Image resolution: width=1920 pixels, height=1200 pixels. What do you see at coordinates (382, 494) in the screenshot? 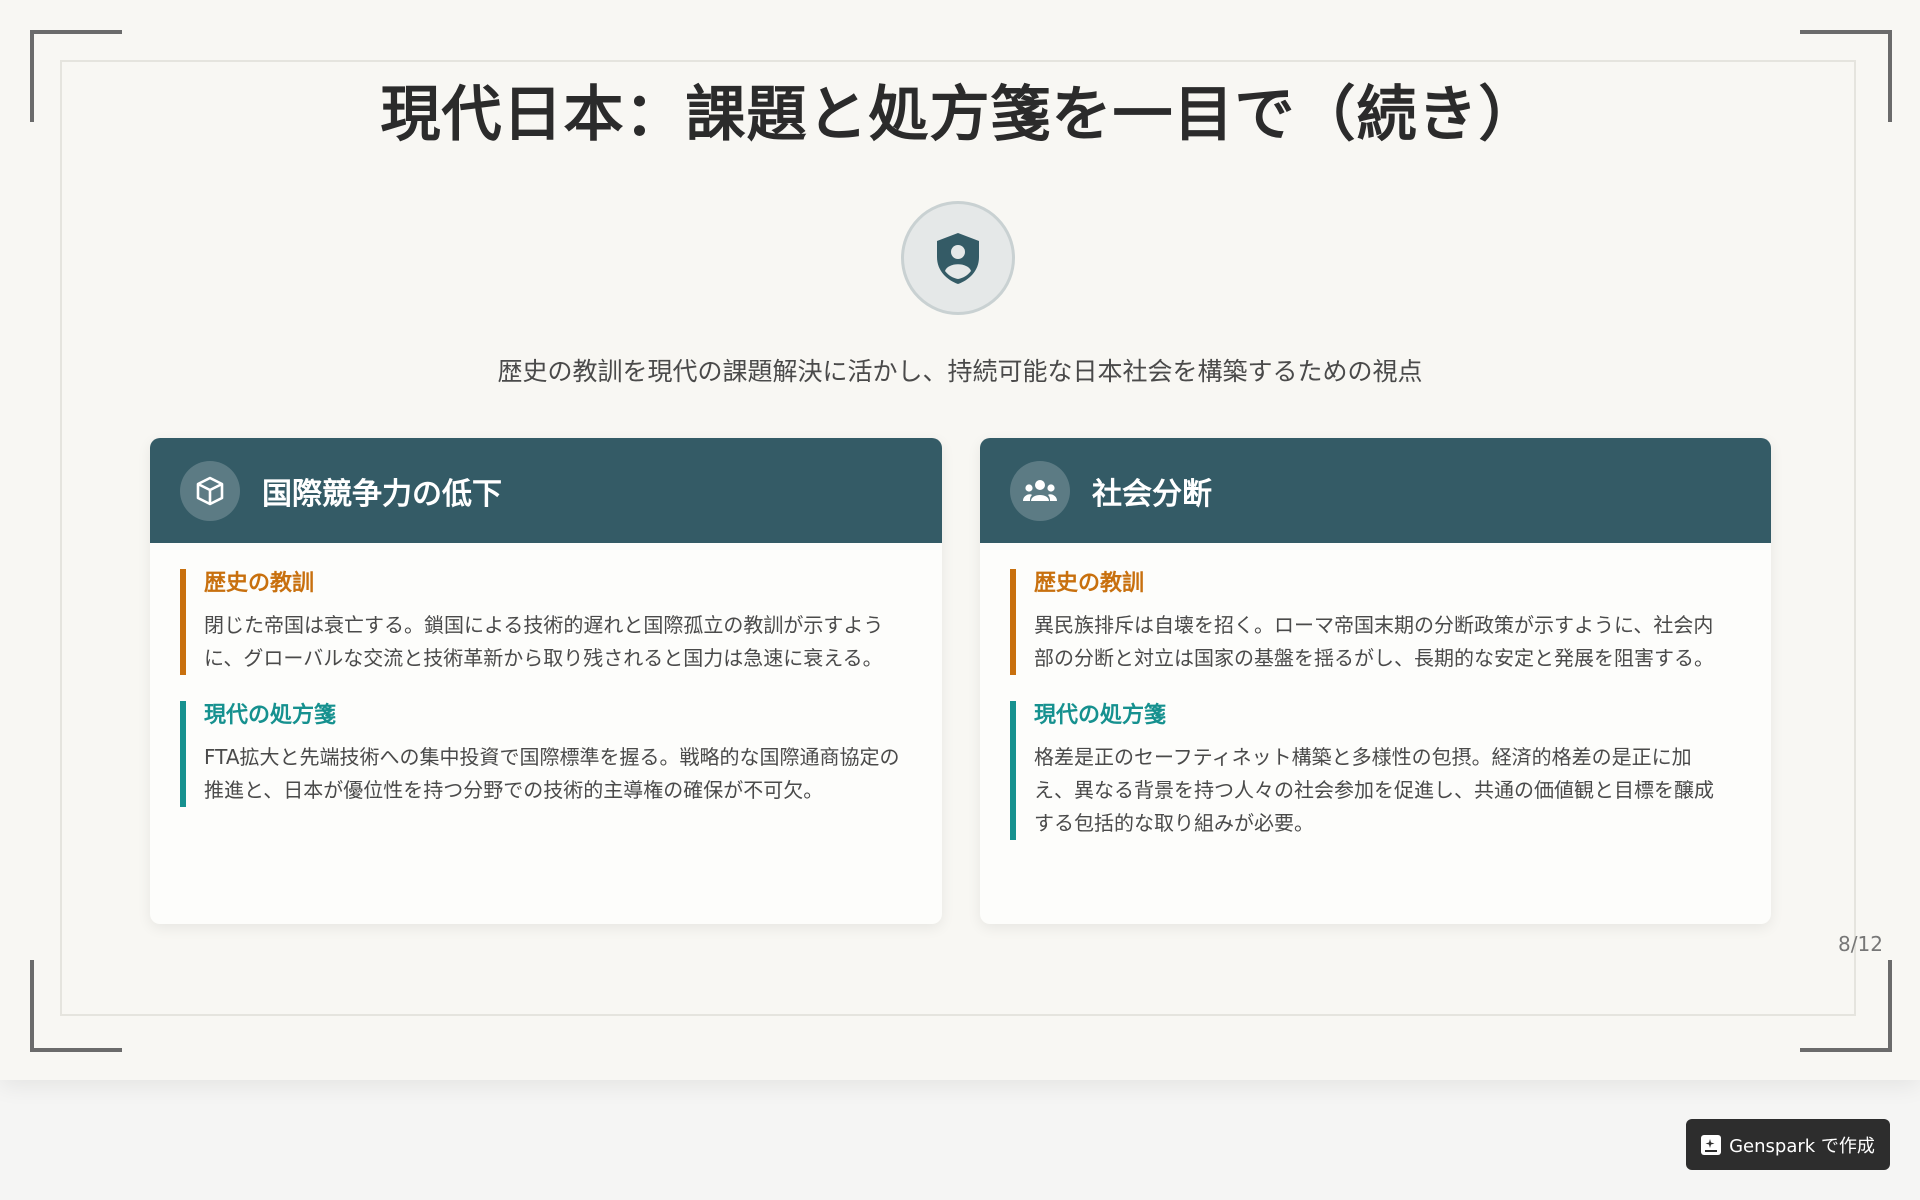
I see `card-title: 国際競争力の低下` at bounding box center [382, 494].